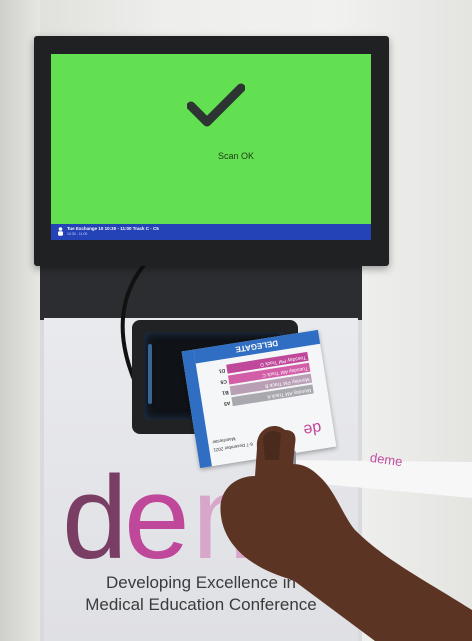  Describe the element at coordinates (60, 231) in the screenshot. I see `person-icon` at that location.